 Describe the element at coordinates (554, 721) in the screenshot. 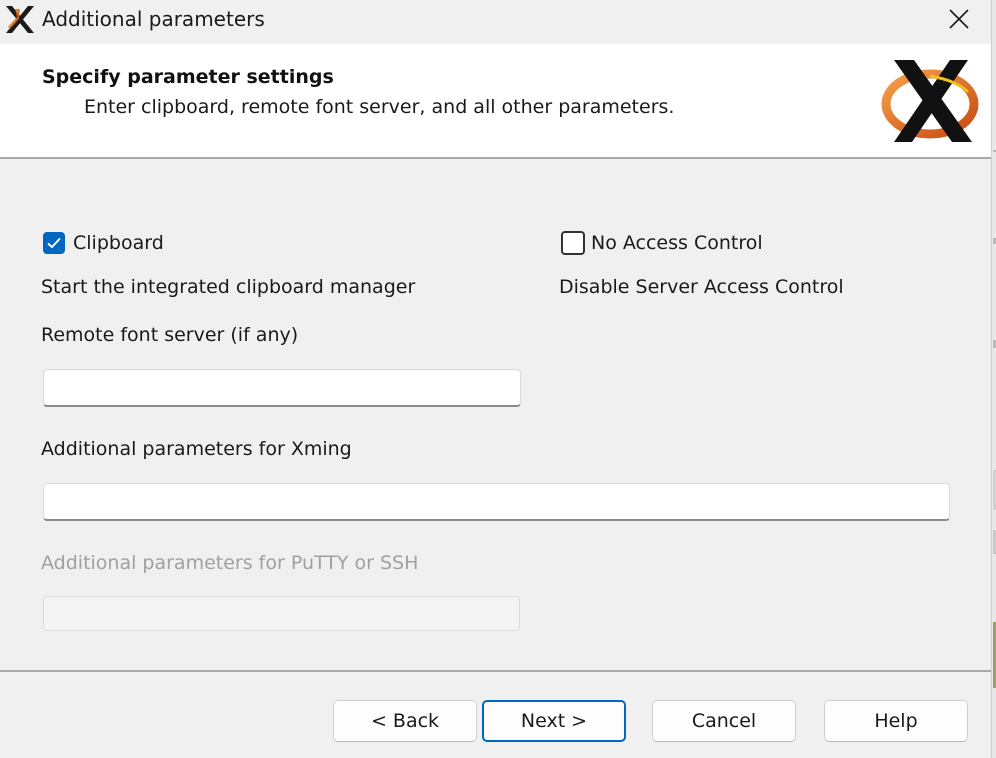

I see `next-button: Next >` at that location.